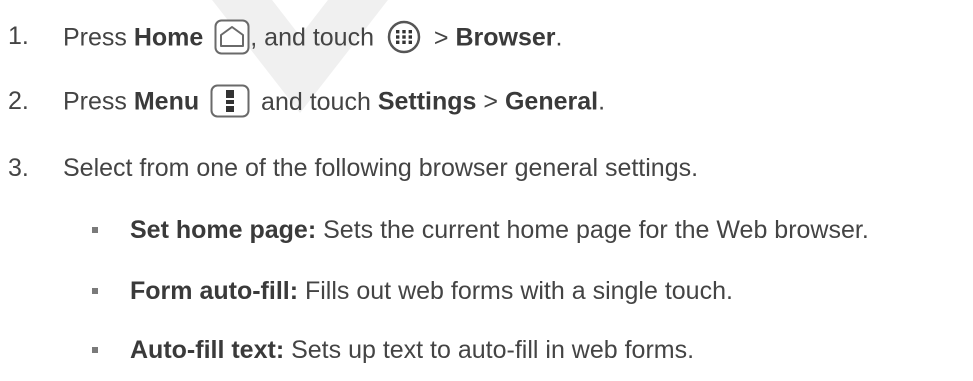 The height and width of the screenshot is (381, 973). What do you see at coordinates (18, 101) in the screenshot?
I see `step-number: 2.` at bounding box center [18, 101].